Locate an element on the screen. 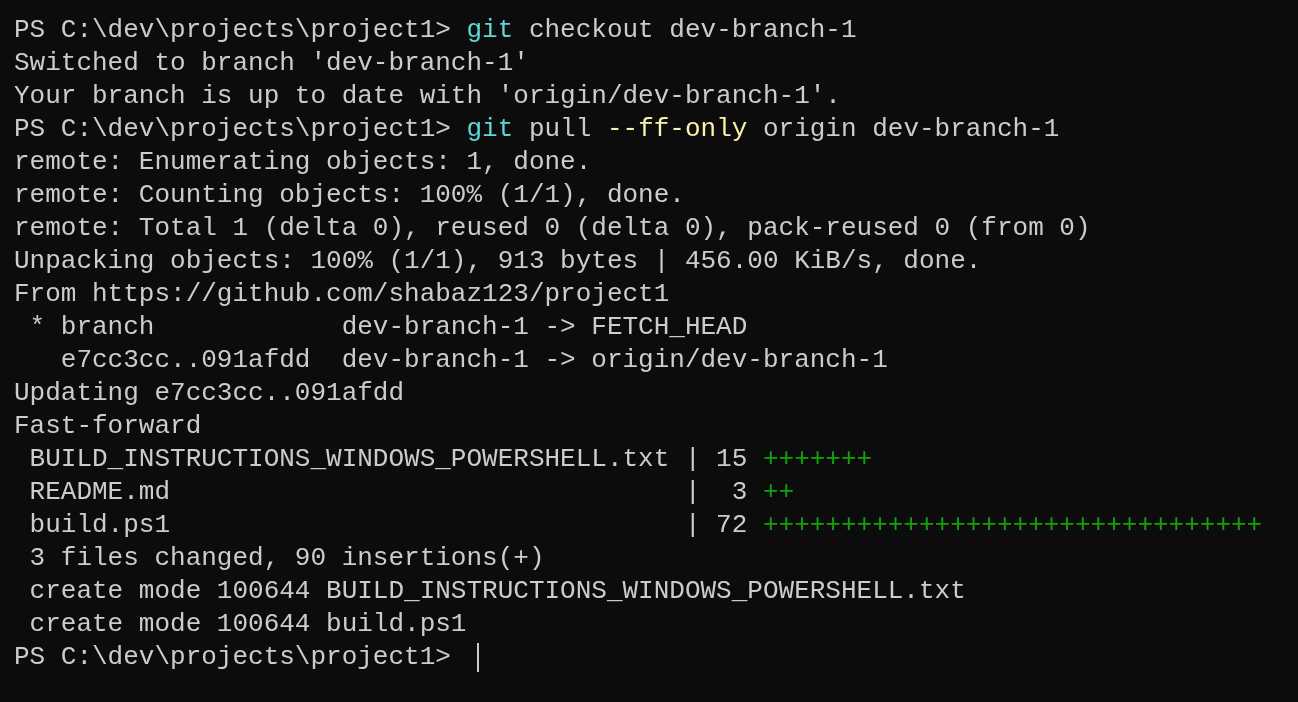  terminal-line: BUILD_INSTRUCTIONS_WINDOWS_POWERSHELL.txt | 15 +++++++ is located at coordinates (450, 459).